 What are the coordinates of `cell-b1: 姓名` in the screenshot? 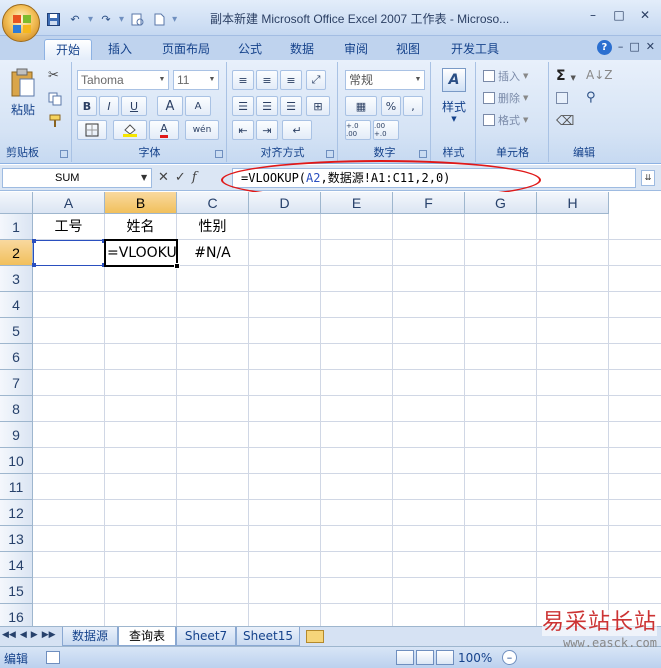 It's located at (140, 227).